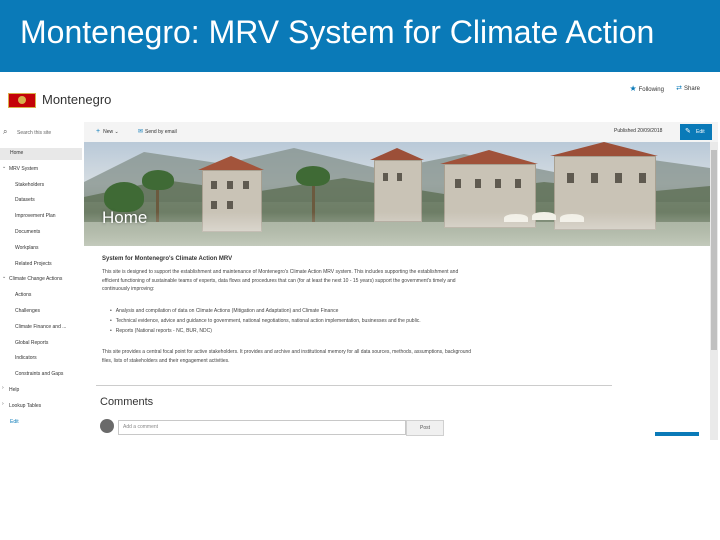  What do you see at coordinates (23, 295) in the screenshot?
I see `sidebar-item-label: Actions` at bounding box center [23, 295].